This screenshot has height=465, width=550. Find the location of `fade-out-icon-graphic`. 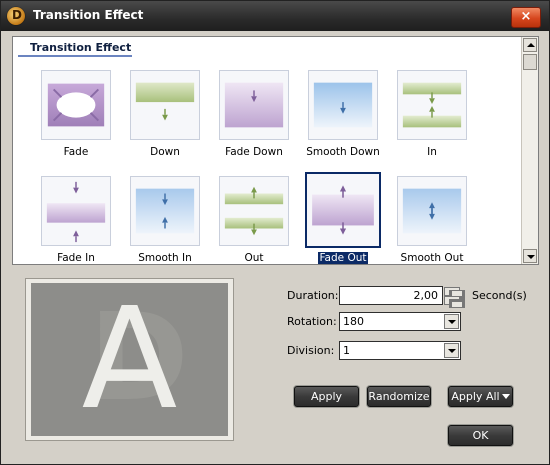

fade-out-icon-graphic is located at coordinates (343, 210).